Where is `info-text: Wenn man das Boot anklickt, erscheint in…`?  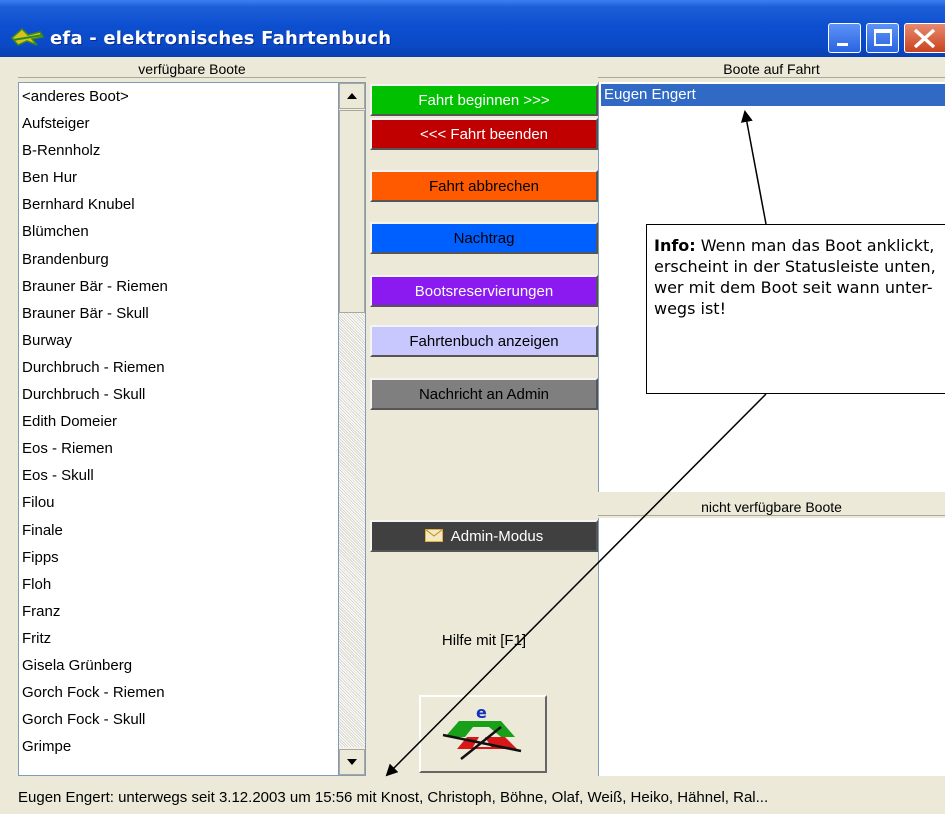 info-text: Wenn man das Boot anklickt, erscheint in… is located at coordinates (795, 277).